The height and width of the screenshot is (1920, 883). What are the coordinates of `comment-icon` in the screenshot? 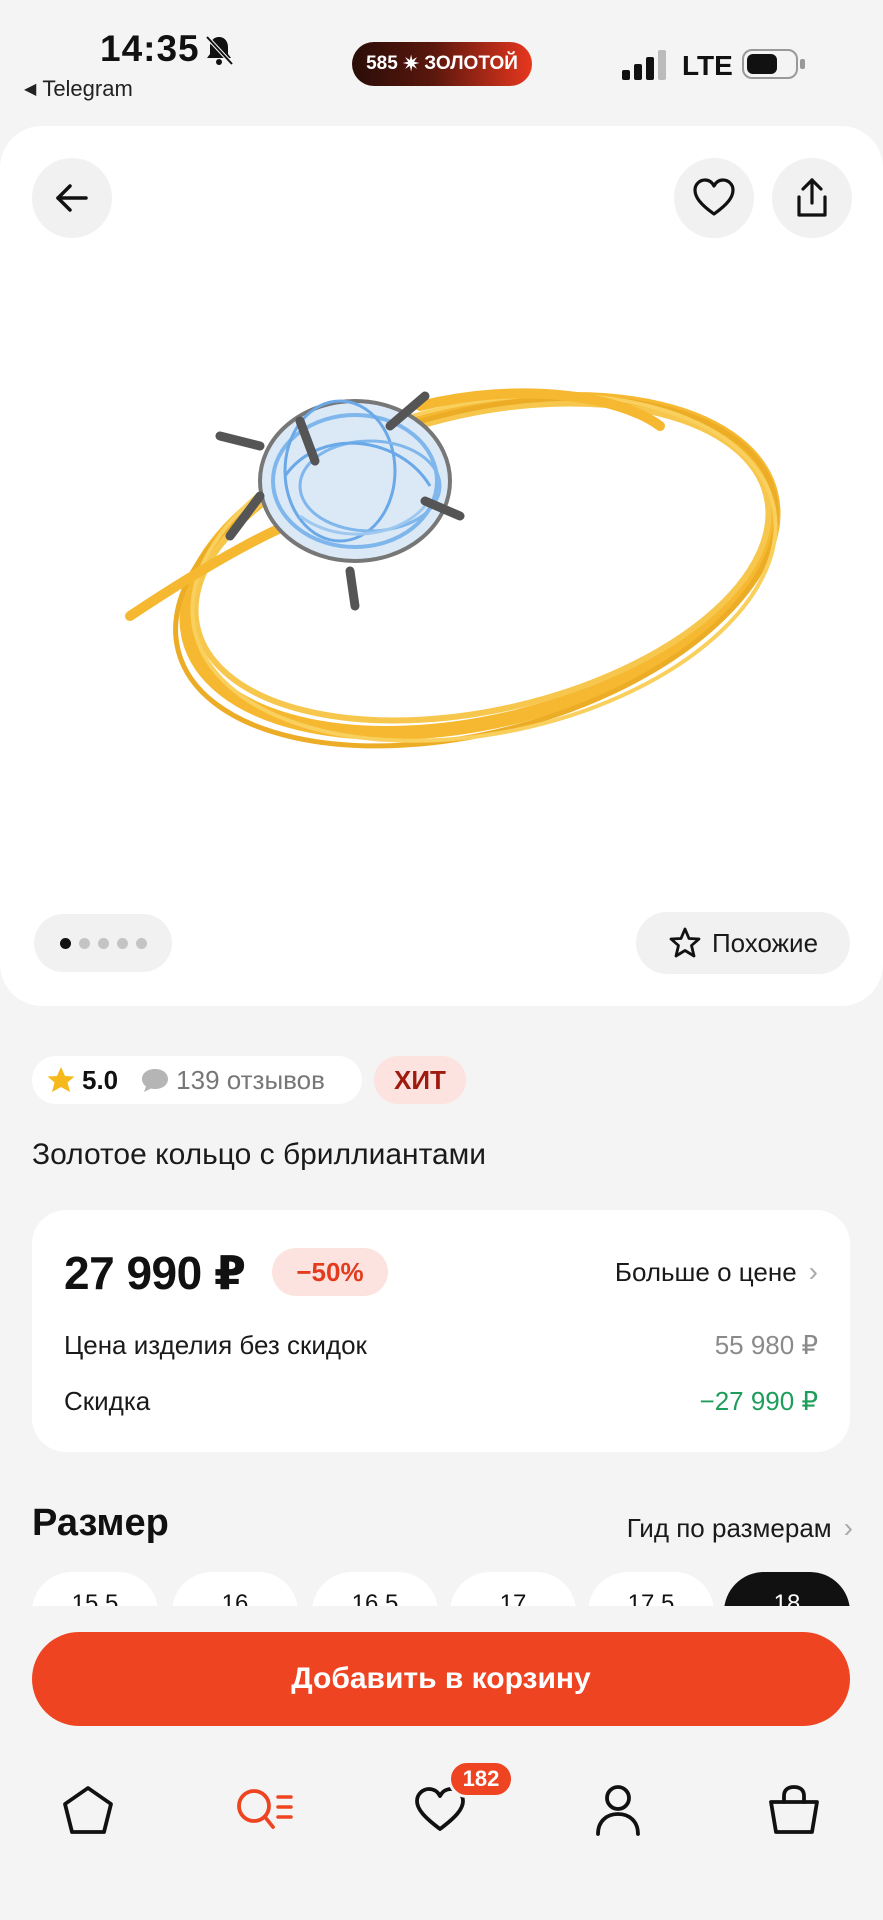 It's located at (155, 1080).